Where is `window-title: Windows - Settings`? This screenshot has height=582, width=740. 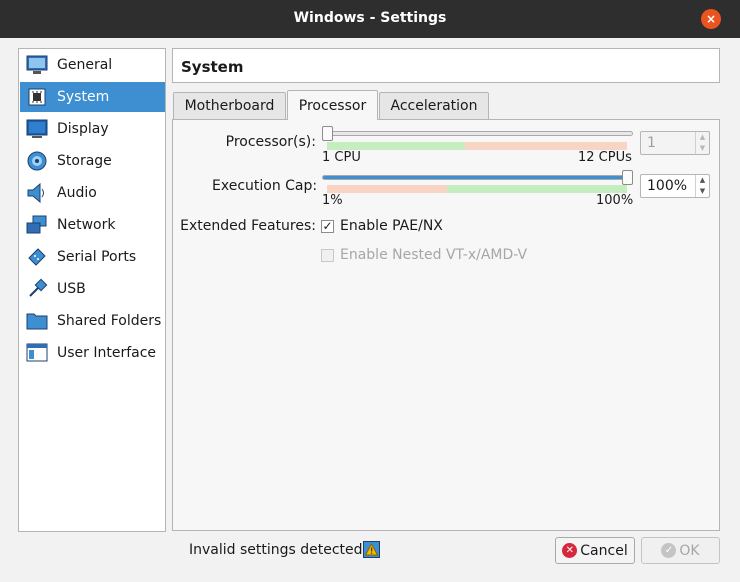
window-title: Windows - Settings is located at coordinates (370, 18).